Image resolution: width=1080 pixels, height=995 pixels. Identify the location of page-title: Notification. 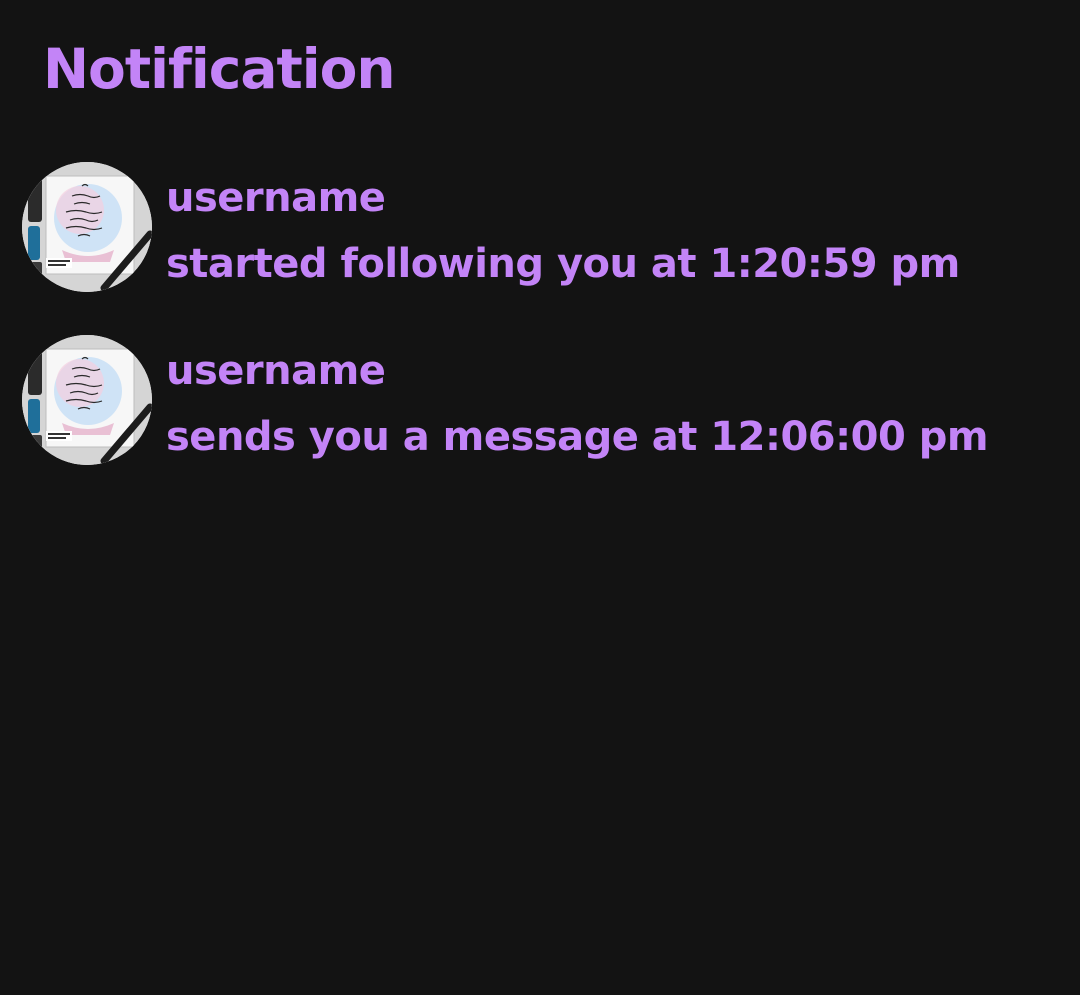
(219, 69).